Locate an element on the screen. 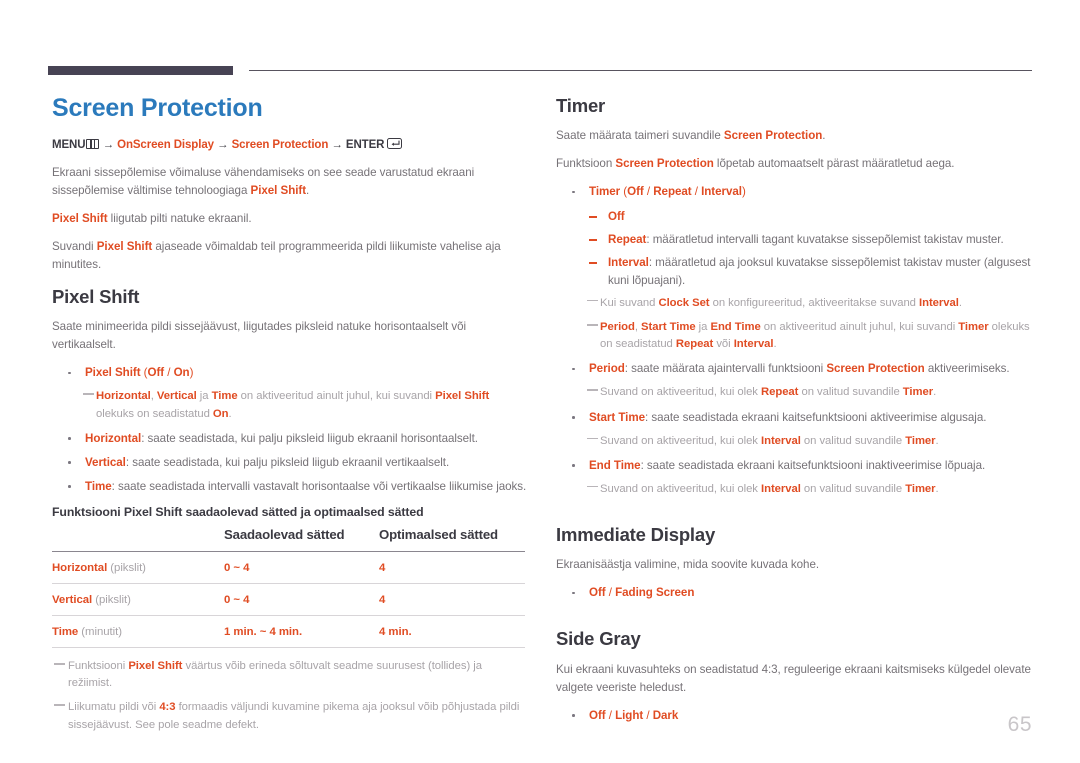  section-title-pixel-shift: Pixel Shift is located at coordinates (96, 296).